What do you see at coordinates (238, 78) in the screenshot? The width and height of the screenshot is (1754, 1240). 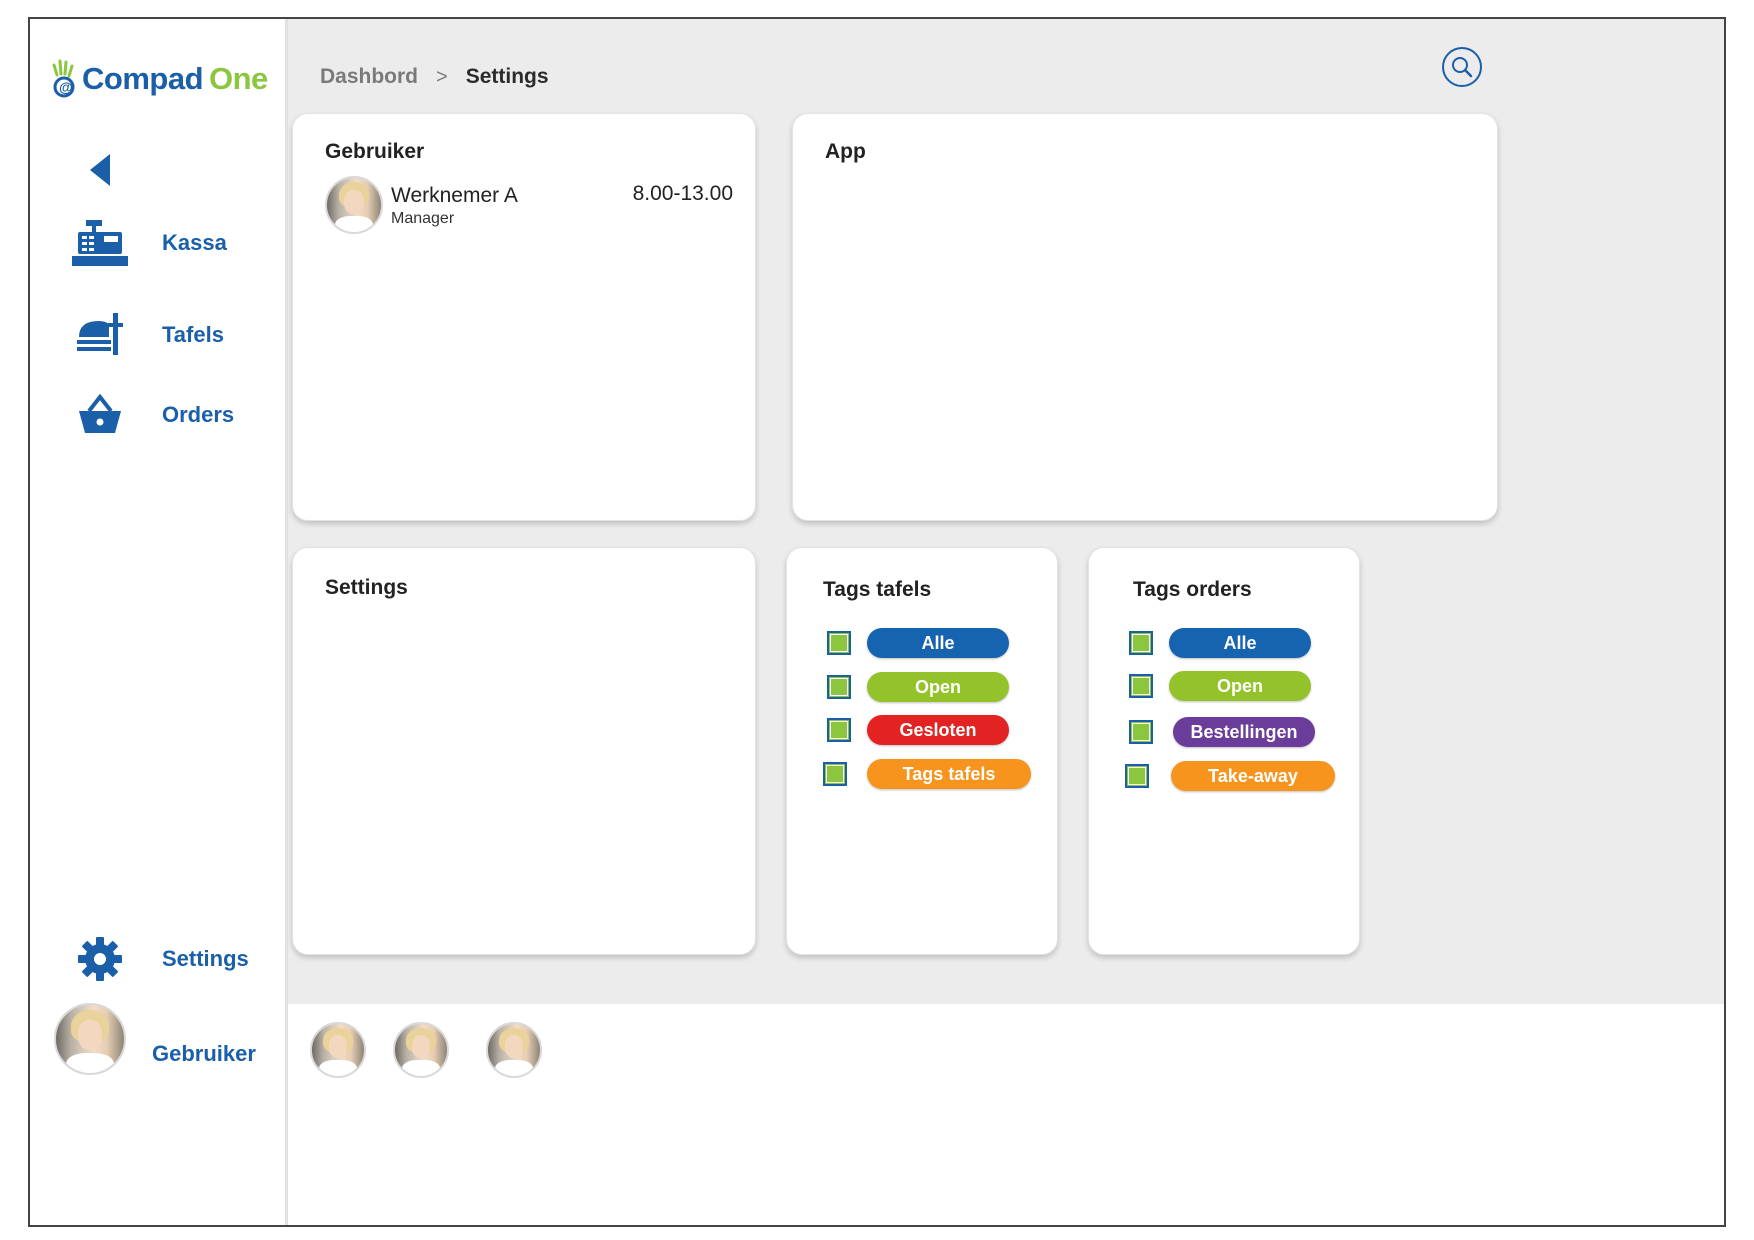 I see `logo-text-one: One` at bounding box center [238, 78].